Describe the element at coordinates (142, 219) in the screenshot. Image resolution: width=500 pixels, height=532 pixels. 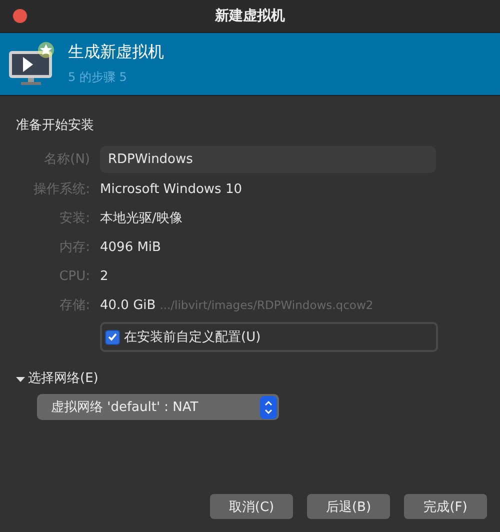
I see `field-value: 本地光驱/映像` at that location.